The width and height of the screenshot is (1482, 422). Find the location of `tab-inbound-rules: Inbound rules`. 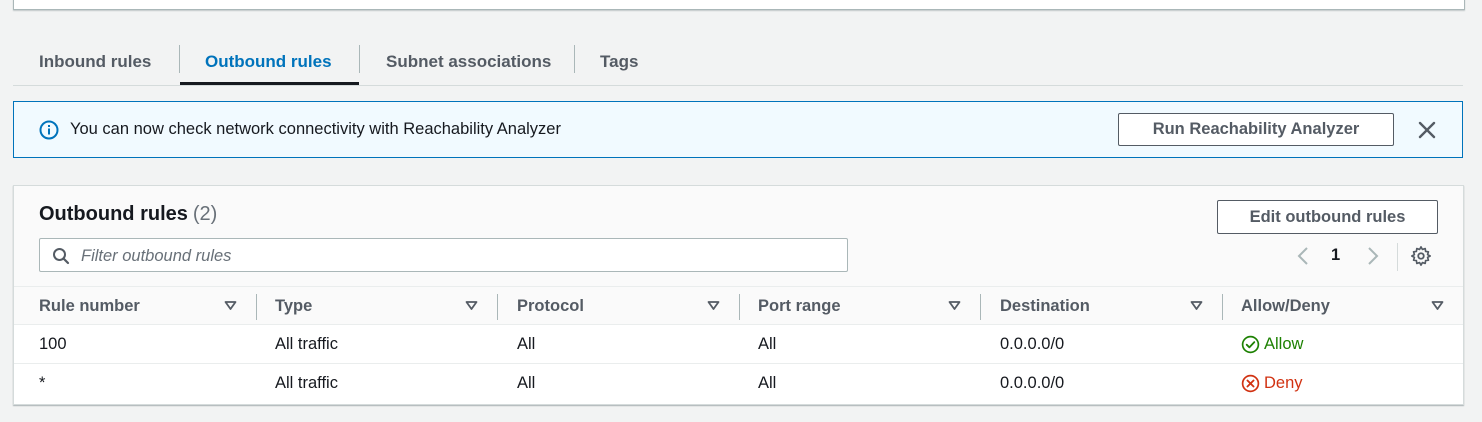

tab-inbound-rules: Inbound rules is located at coordinates (95, 61).